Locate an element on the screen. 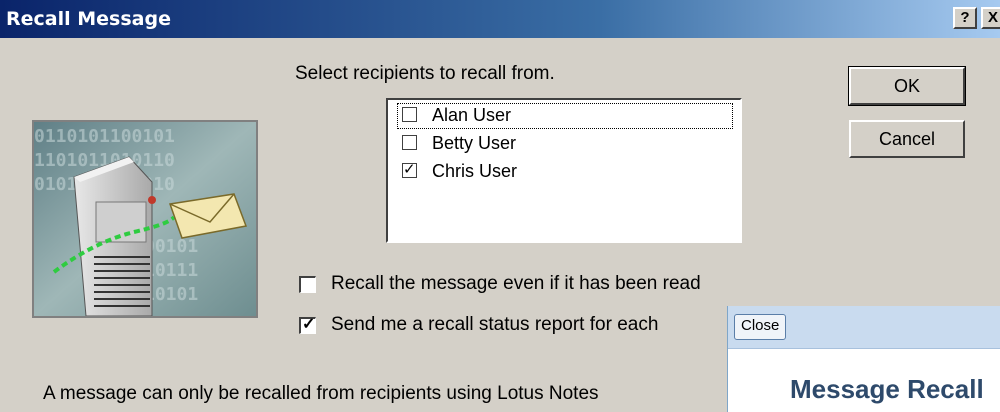 Image resolution: width=1000 pixels, height=412 pixels. panel-toolbar: Close is located at coordinates (864, 327).